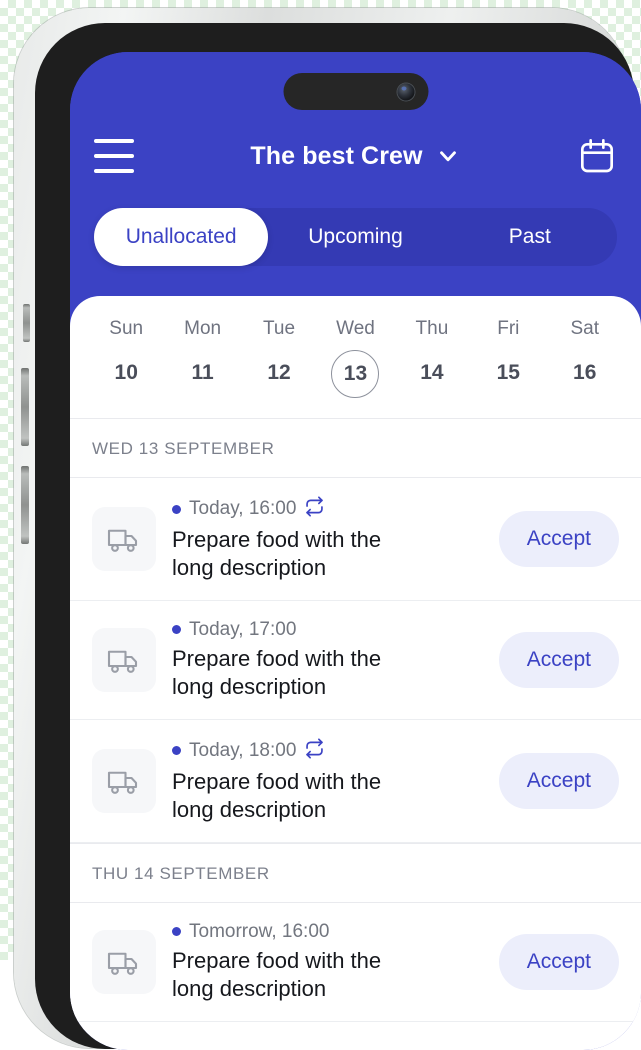 This screenshot has width=641, height=1050. I want to click on day-name: Sat, so click(584, 328).